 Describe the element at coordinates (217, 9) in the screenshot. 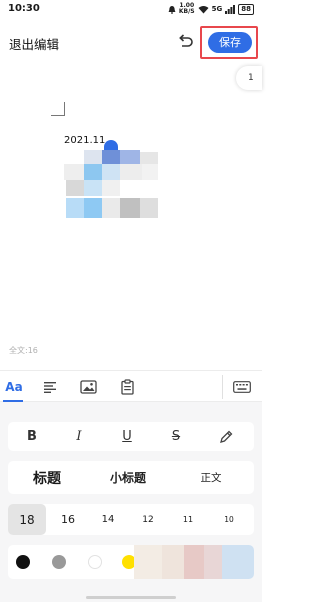

I see `network-type: 5G` at that location.